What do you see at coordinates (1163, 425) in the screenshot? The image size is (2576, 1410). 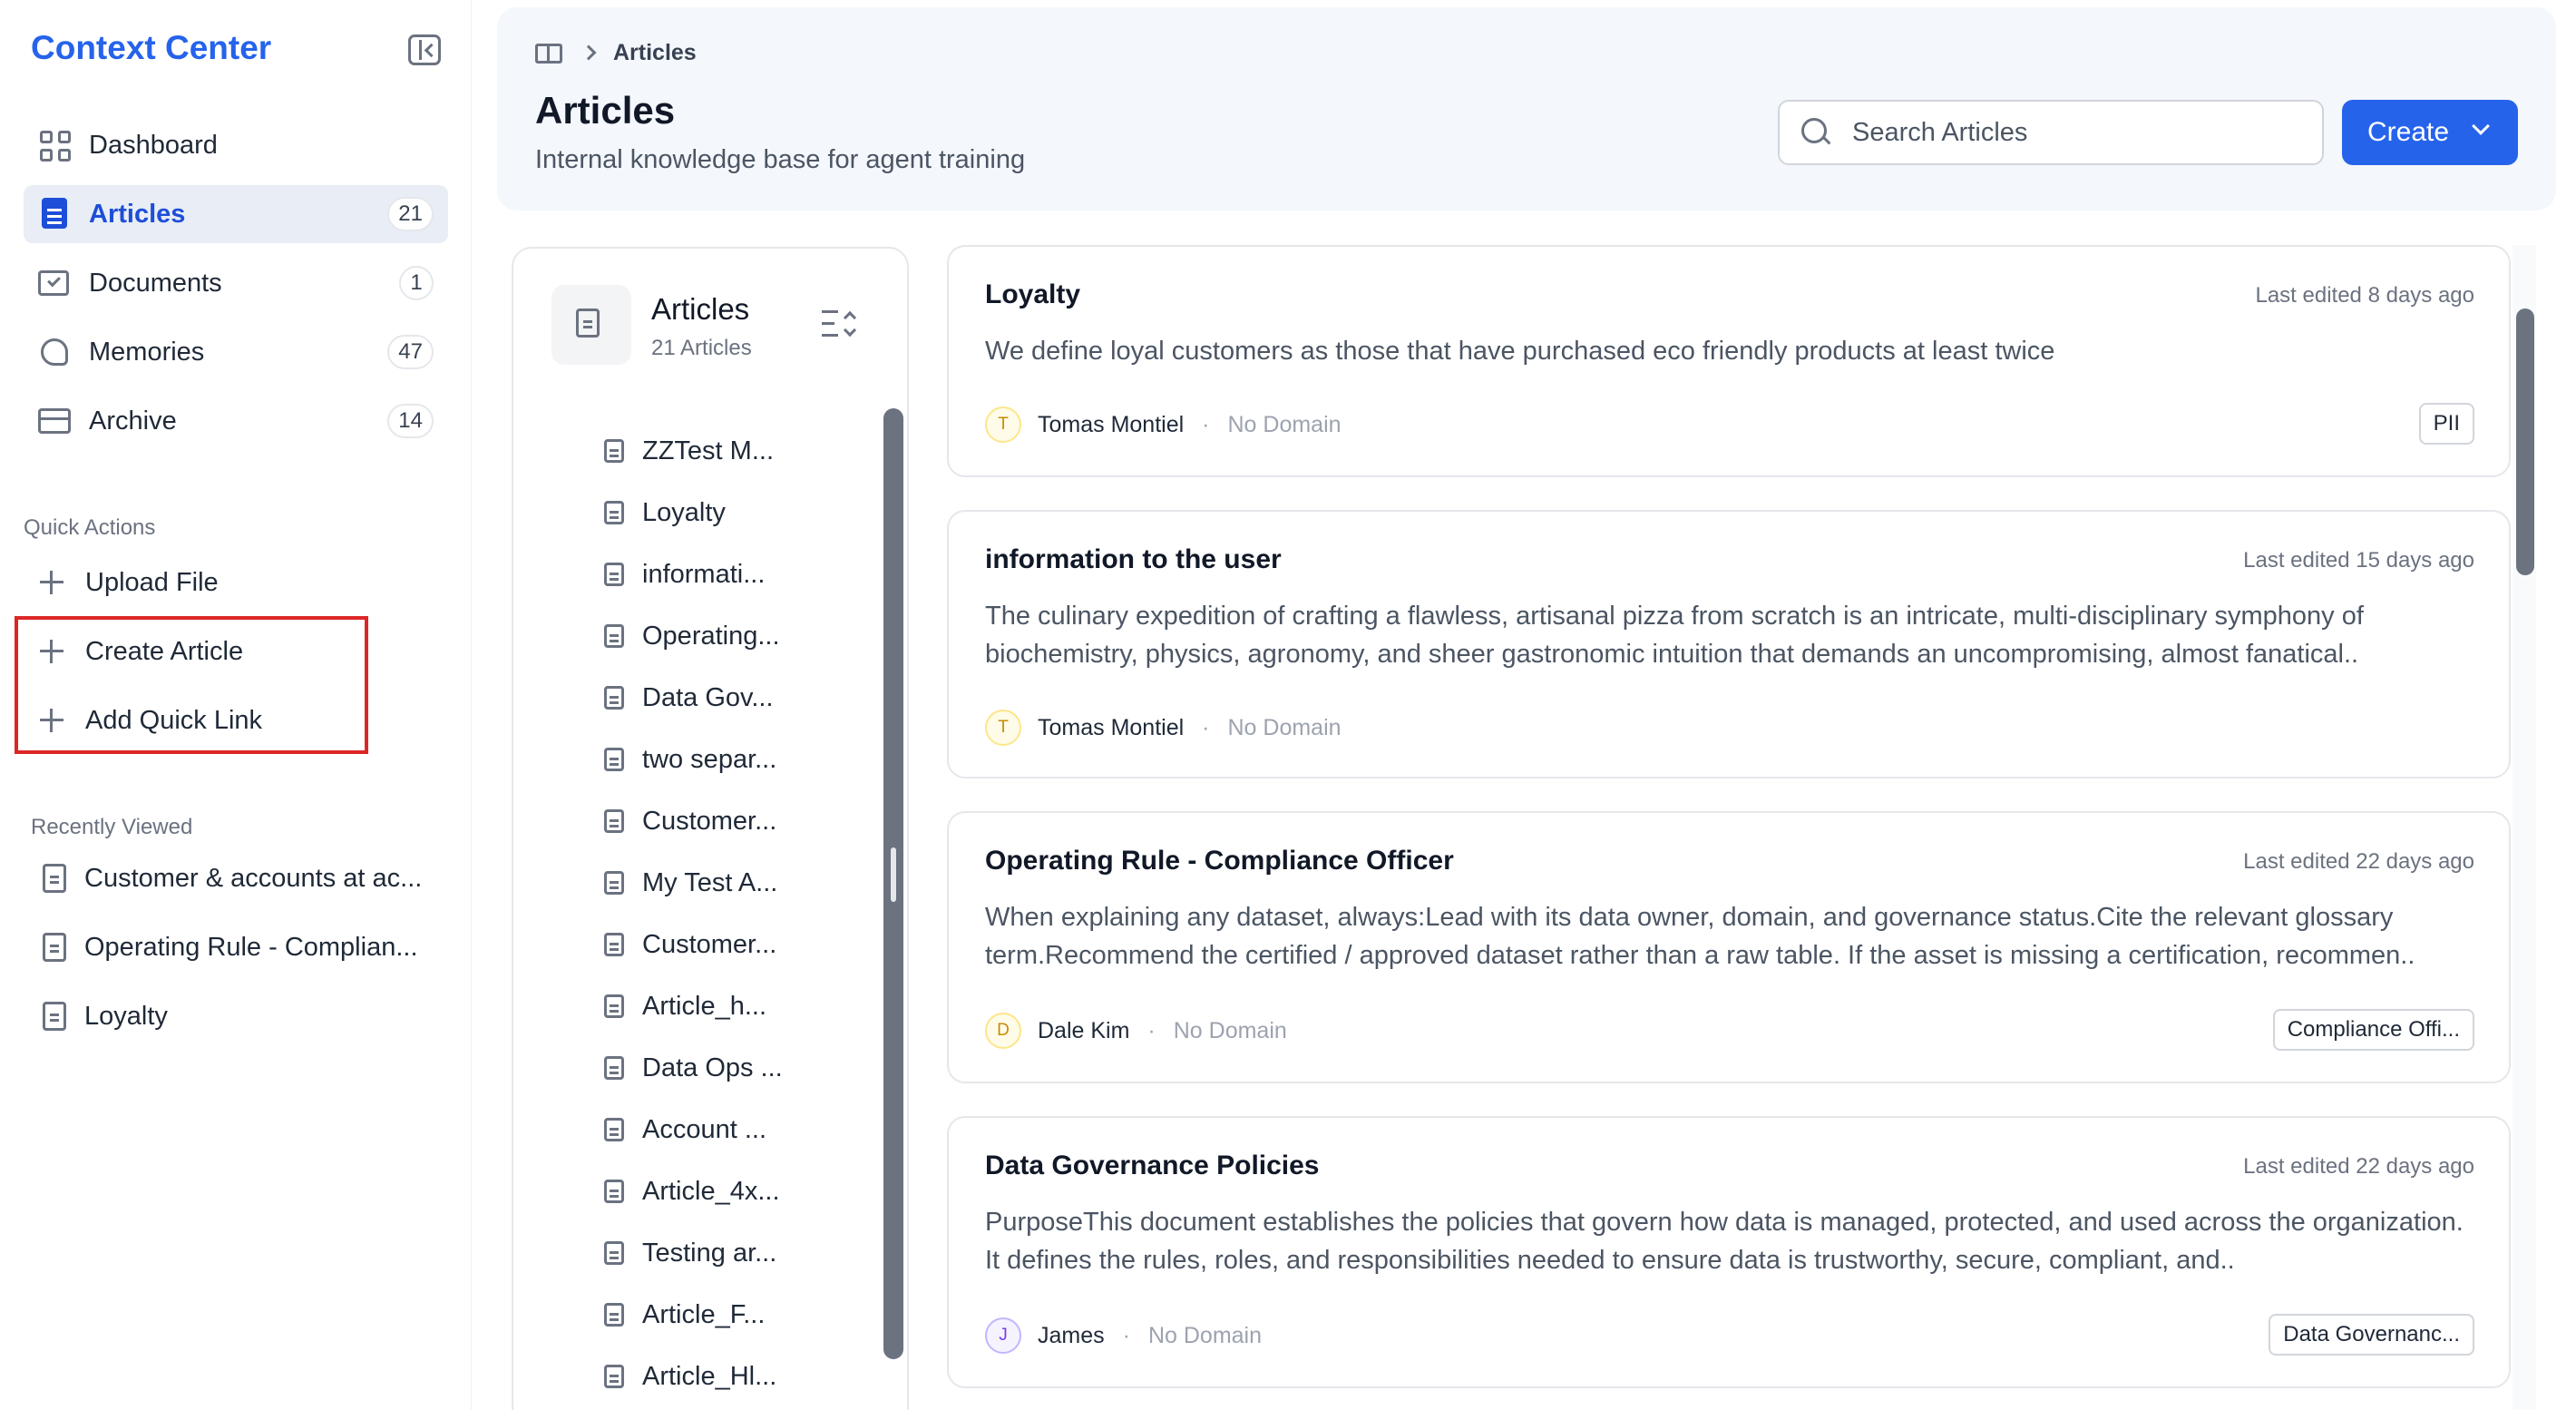 I see `article-meta: T Tomas Montiel · No Domain` at bounding box center [1163, 425].